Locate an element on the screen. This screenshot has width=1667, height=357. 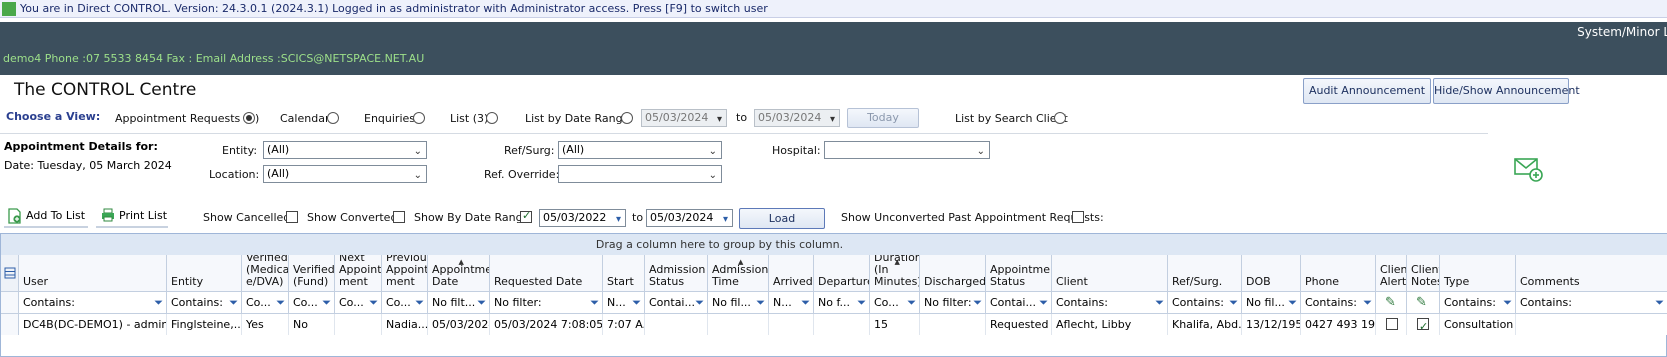
view-list-by-date-radio is located at coordinates (627, 118).